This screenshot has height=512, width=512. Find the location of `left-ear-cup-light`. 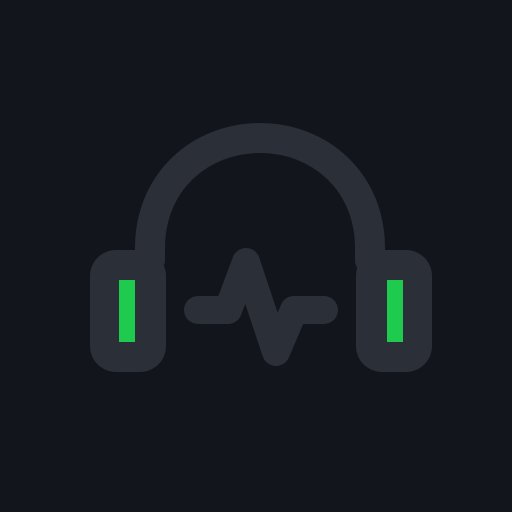

left-ear-cup-light is located at coordinates (127, 311).